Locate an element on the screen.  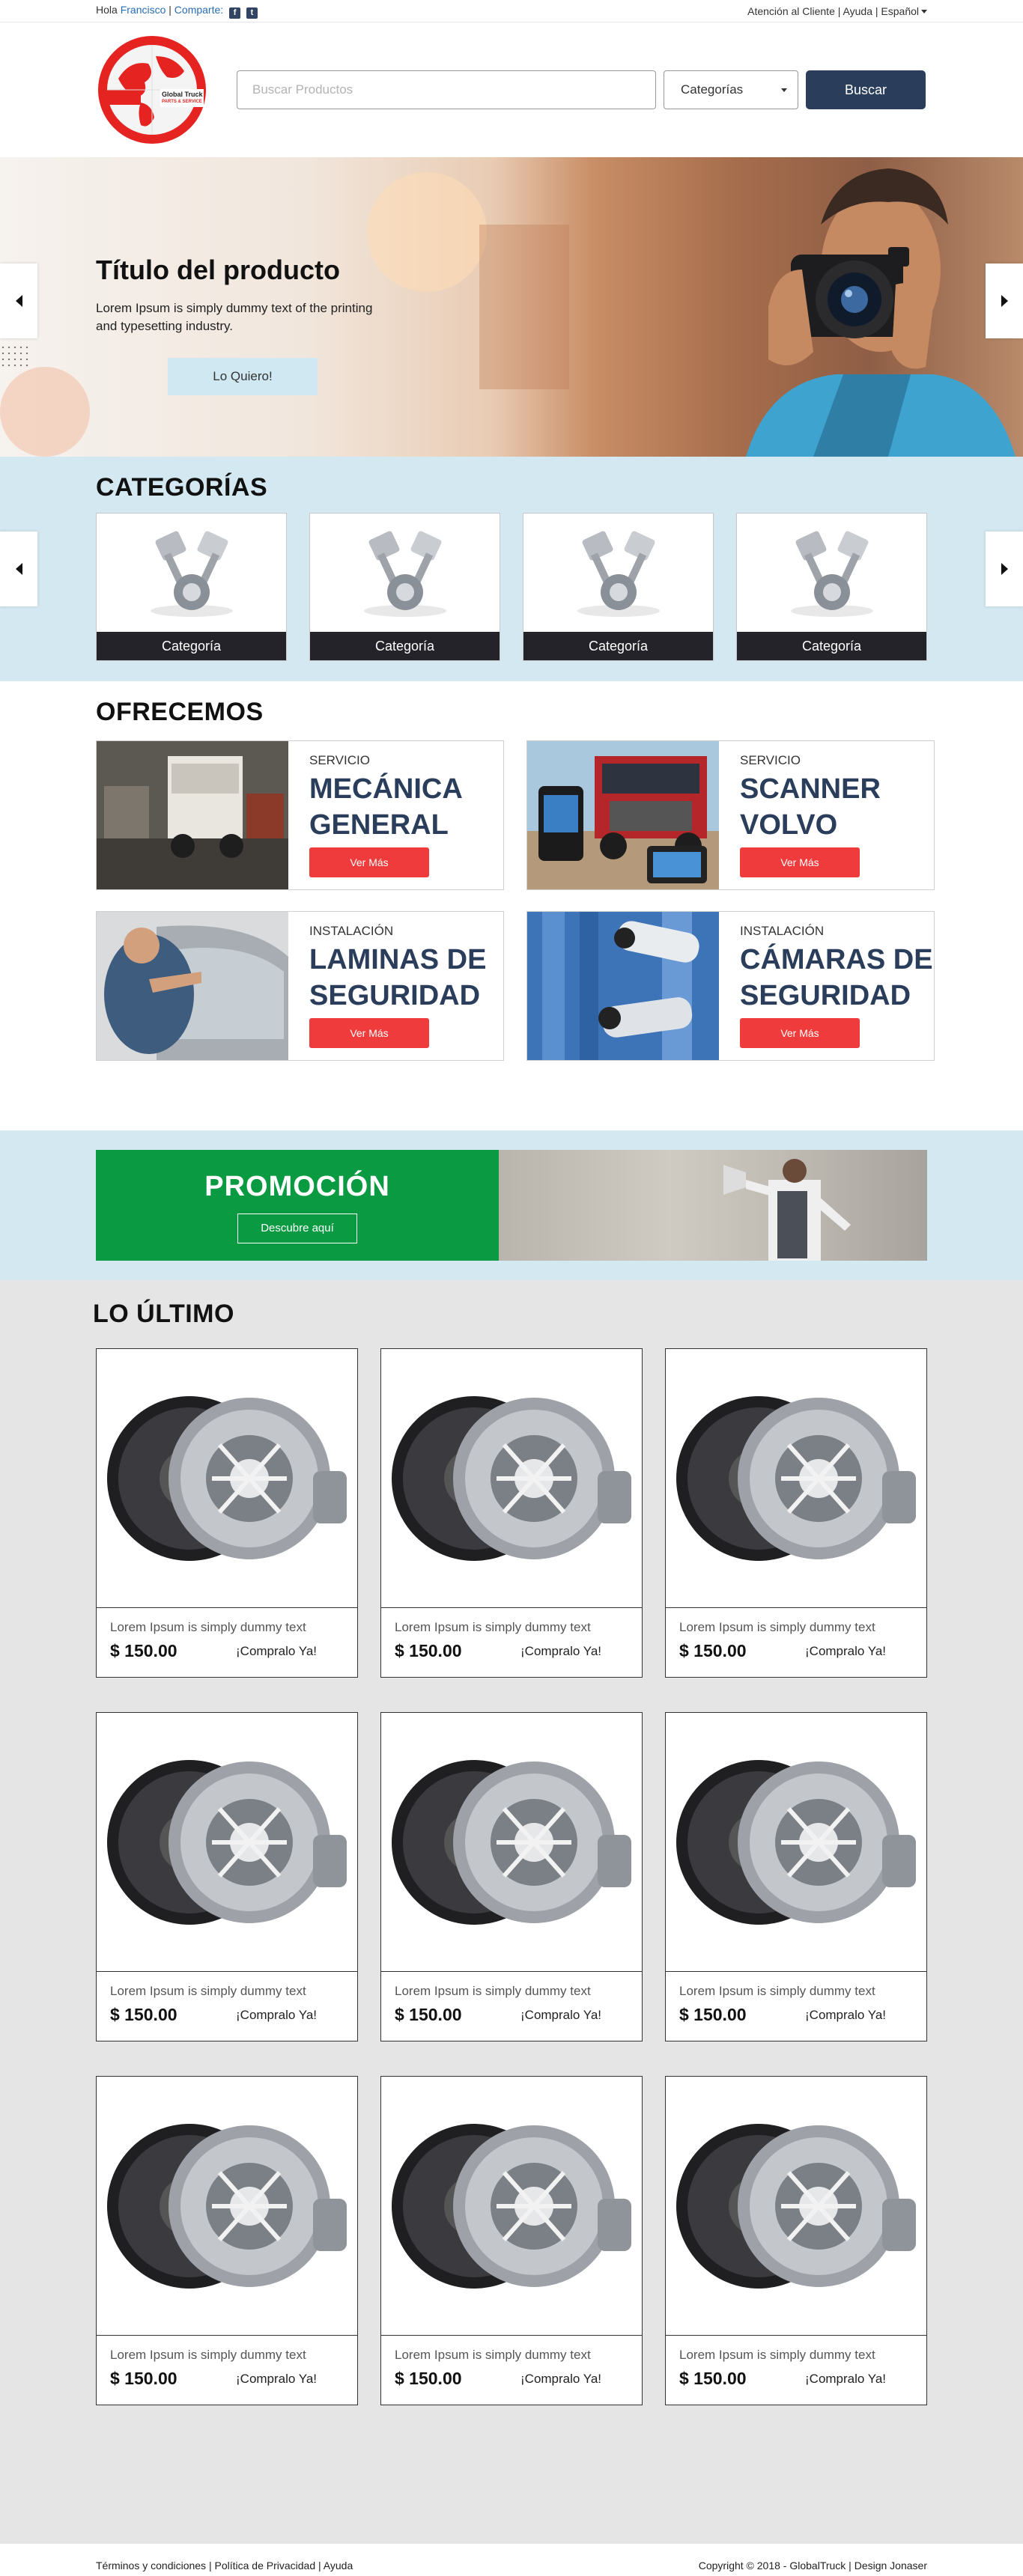
search-button: Buscar is located at coordinates (866, 89).